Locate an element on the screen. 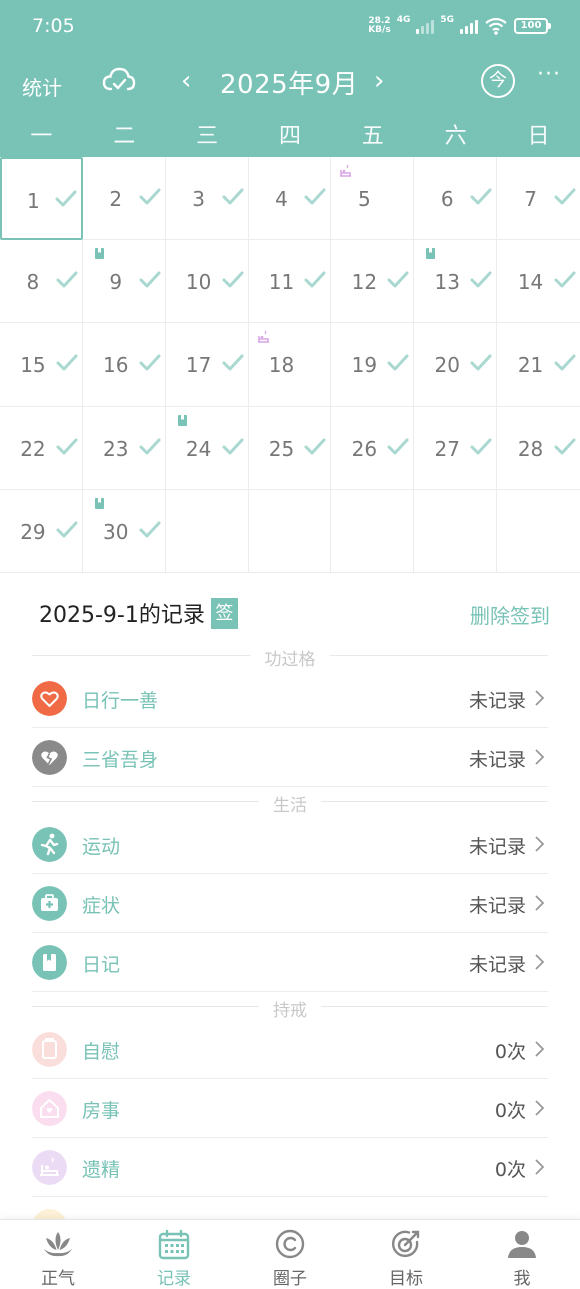  tab-me: 我 is located at coordinates (522, 1254).